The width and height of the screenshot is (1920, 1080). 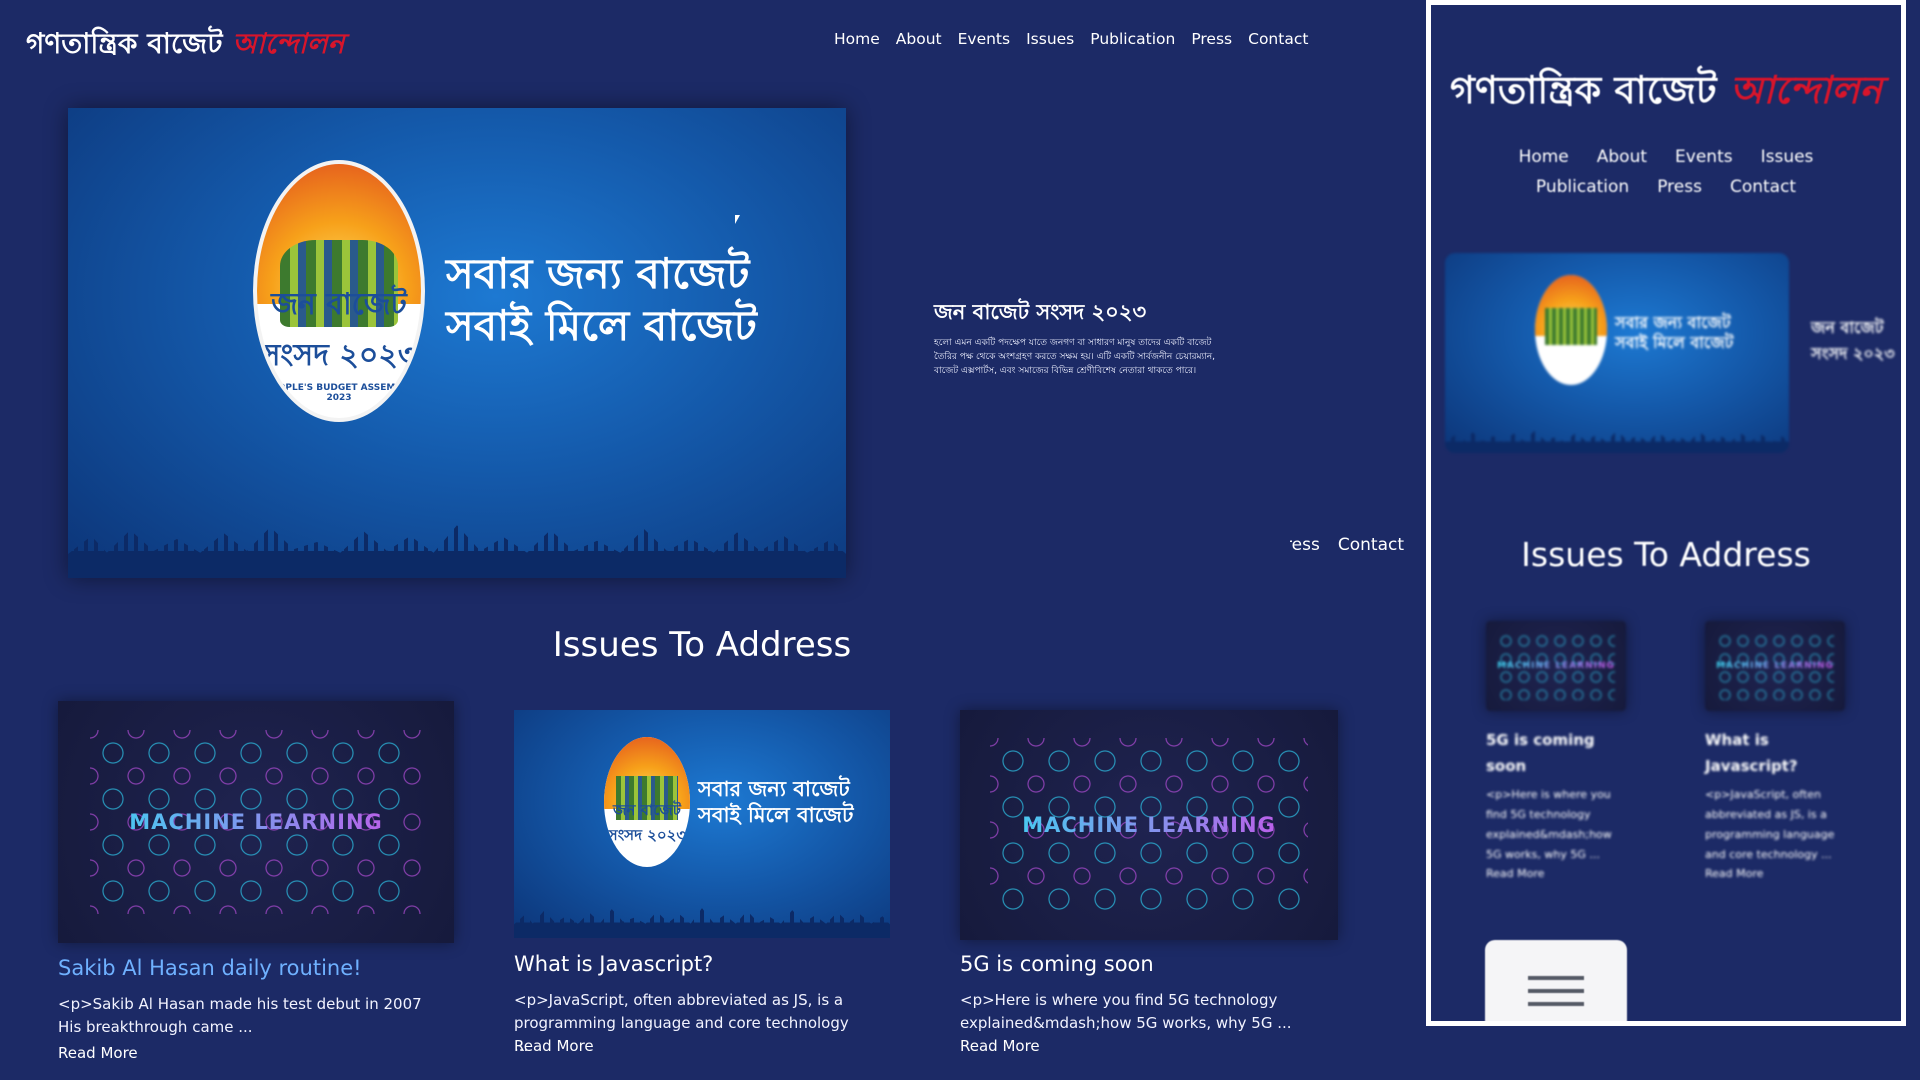 I want to click on overflow-nav: Contact Press, so click(x=1347, y=545).